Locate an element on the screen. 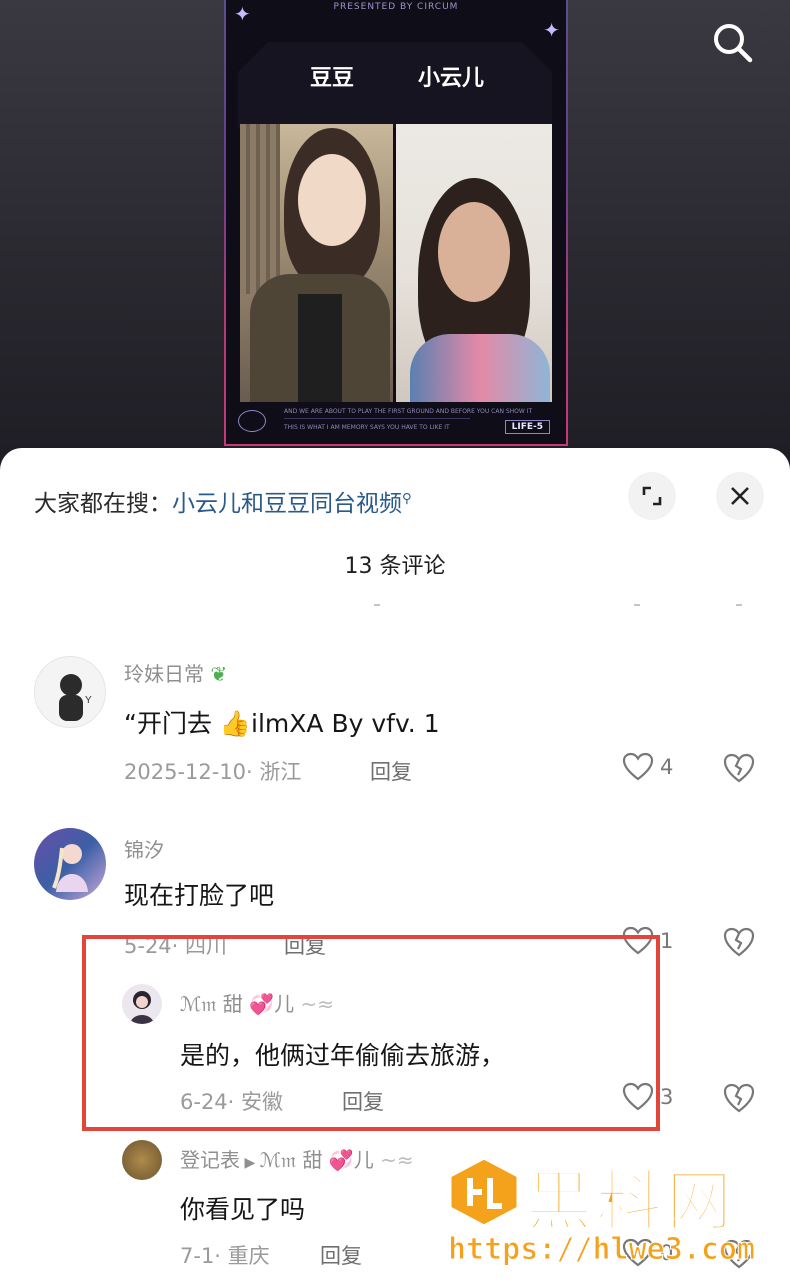 Image resolution: width=790 pixels, height=1280 pixels. guest-left-name: 豆豆 is located at coordinates (332, 78).